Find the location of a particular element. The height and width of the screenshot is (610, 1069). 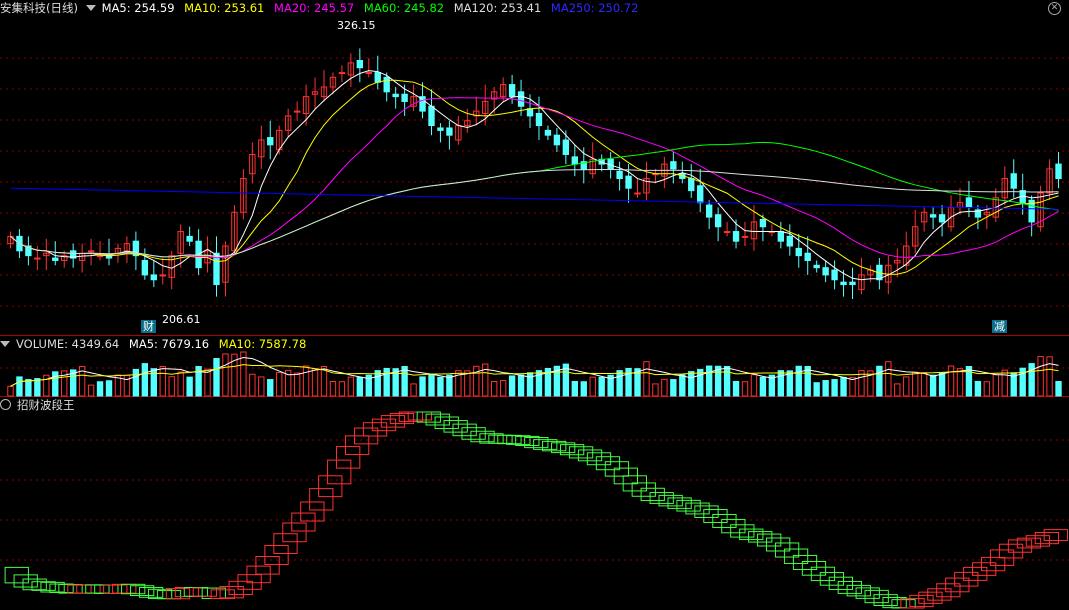

reduce-marker: 减 is located at coordinates (999, 326).